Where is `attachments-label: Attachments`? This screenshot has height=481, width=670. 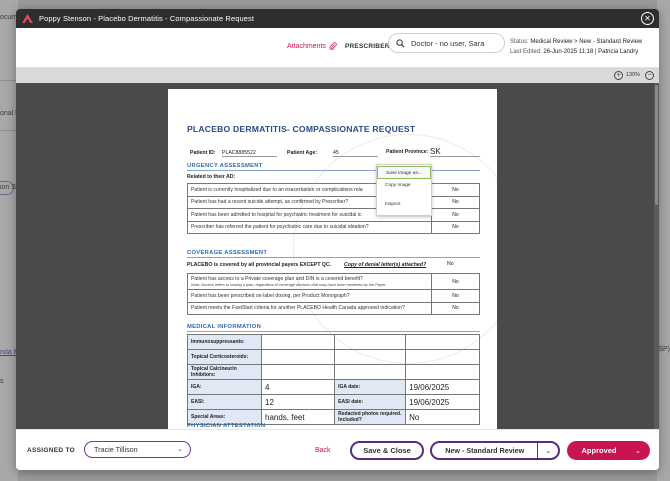 attachments-label: Attachments is located at coordinates (306, 46).